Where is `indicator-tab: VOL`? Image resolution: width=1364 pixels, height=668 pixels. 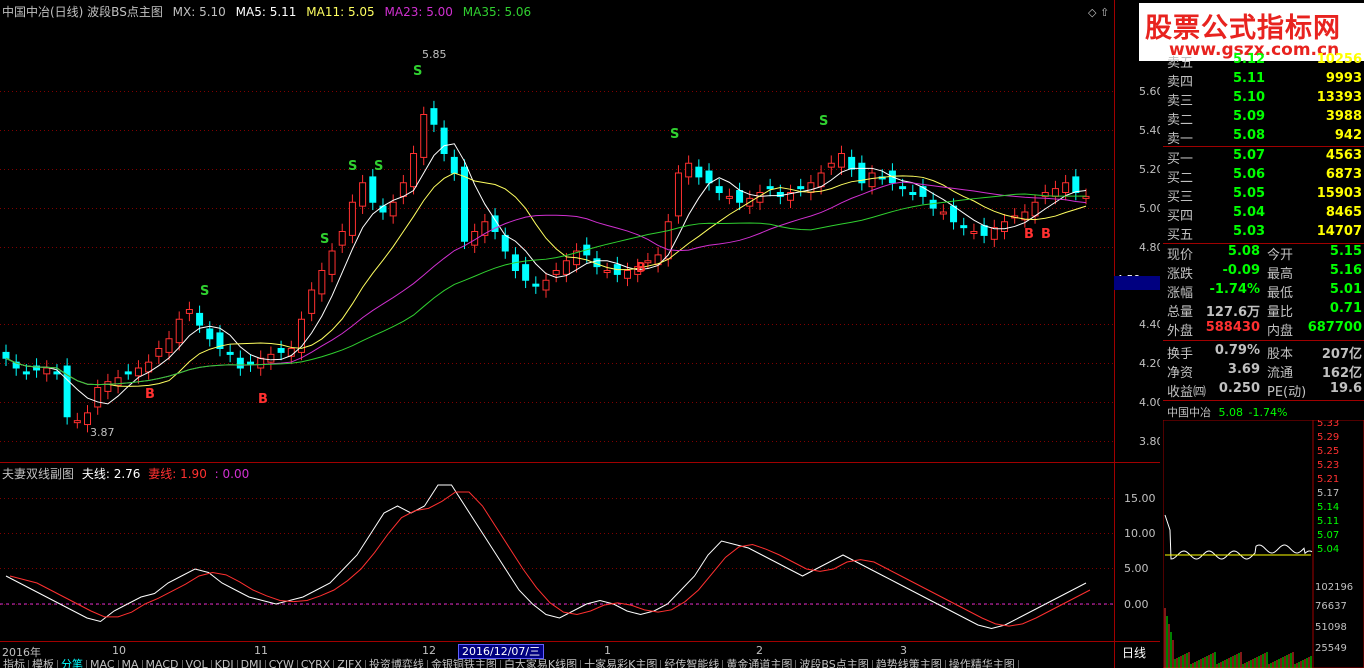
indicator-tab: VOL is located at coordinates (197, 663).